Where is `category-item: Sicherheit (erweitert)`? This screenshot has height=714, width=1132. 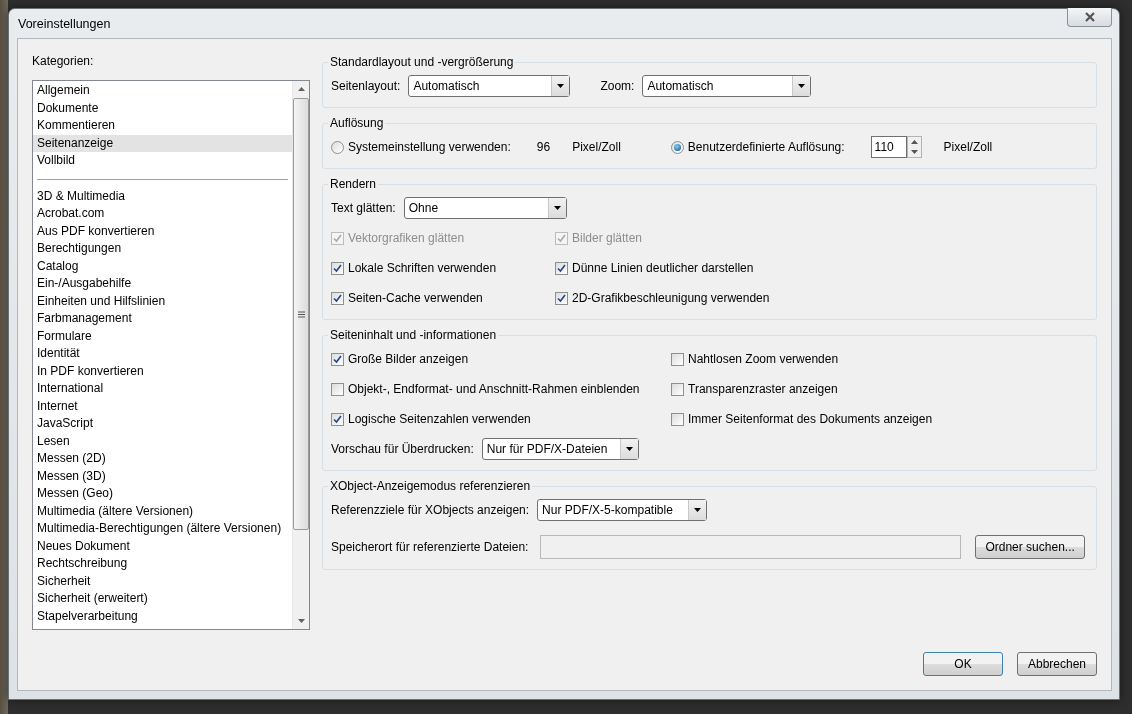 category-item: Sicherheit (erweitert) is located at coordinates (162, 599).